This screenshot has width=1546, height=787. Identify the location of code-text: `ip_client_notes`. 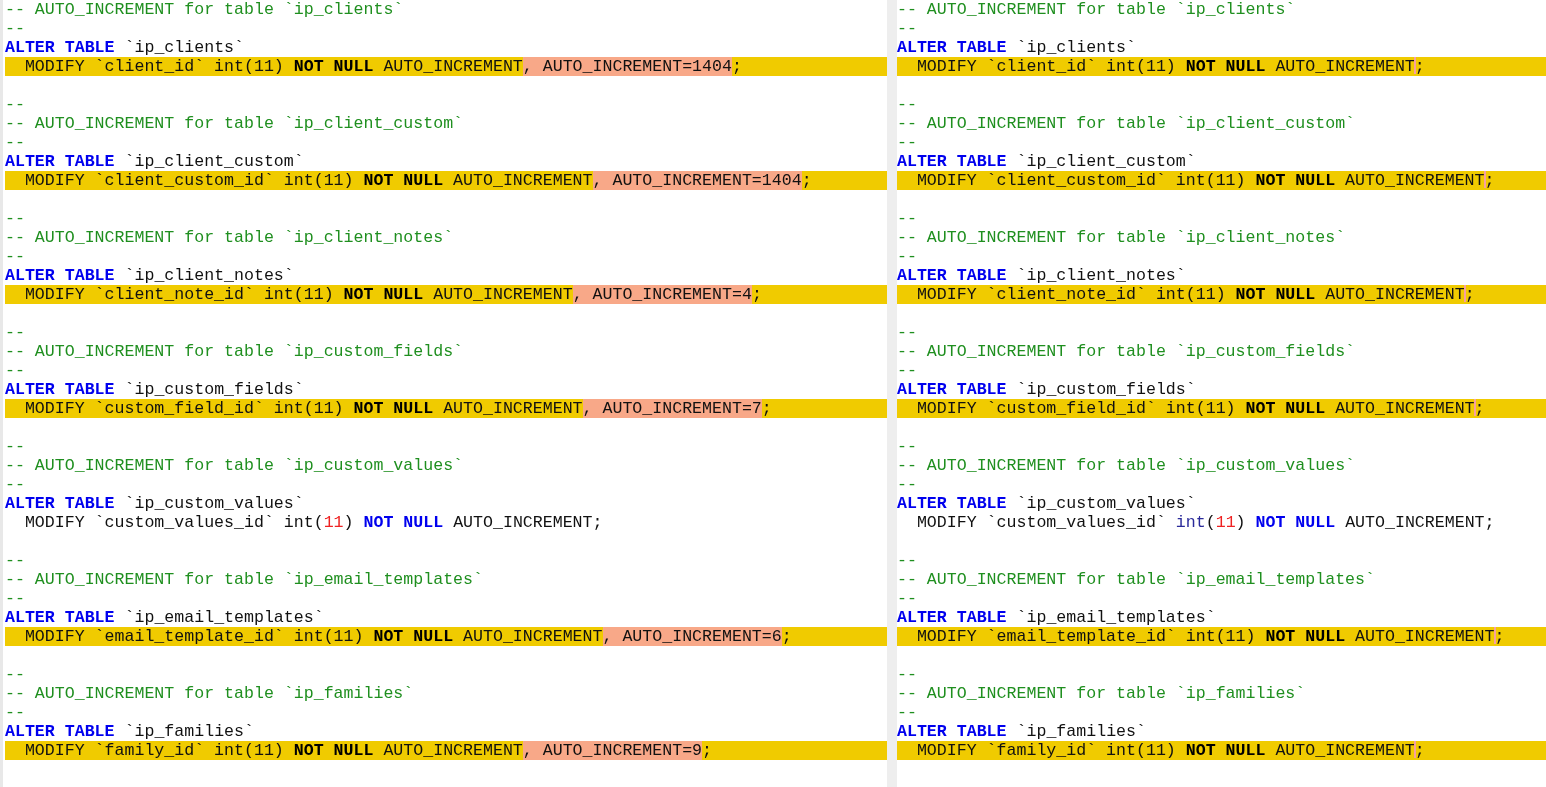
(1100, 275).